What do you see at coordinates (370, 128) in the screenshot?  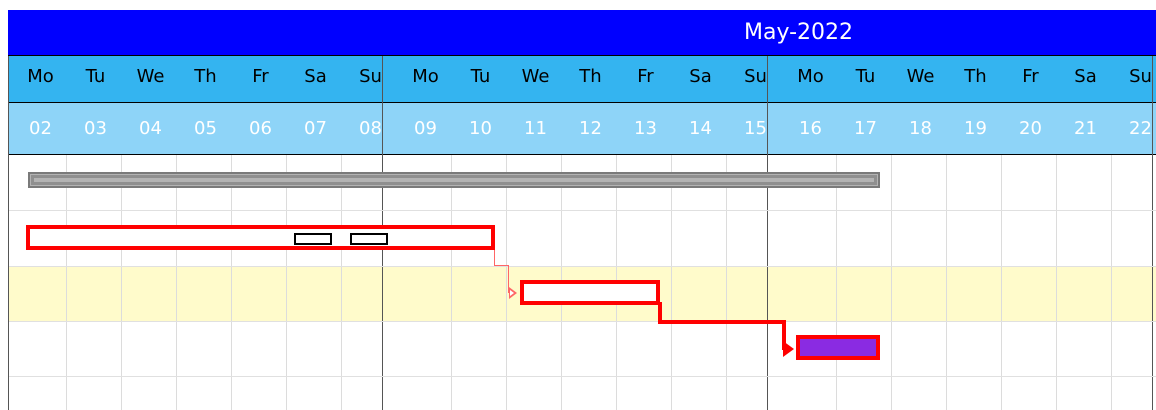 I see `date-label: 08` at bounding box center [370, 128].